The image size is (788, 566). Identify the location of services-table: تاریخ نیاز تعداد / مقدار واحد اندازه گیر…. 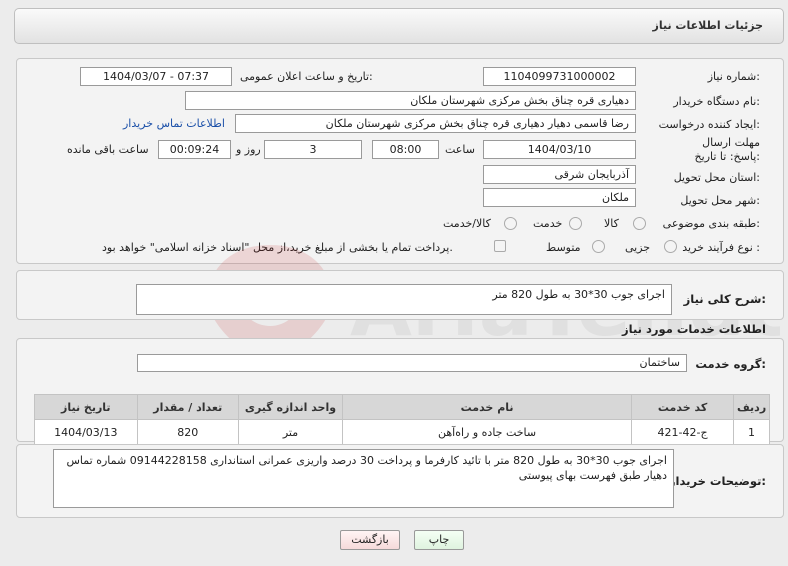
(402, 419).